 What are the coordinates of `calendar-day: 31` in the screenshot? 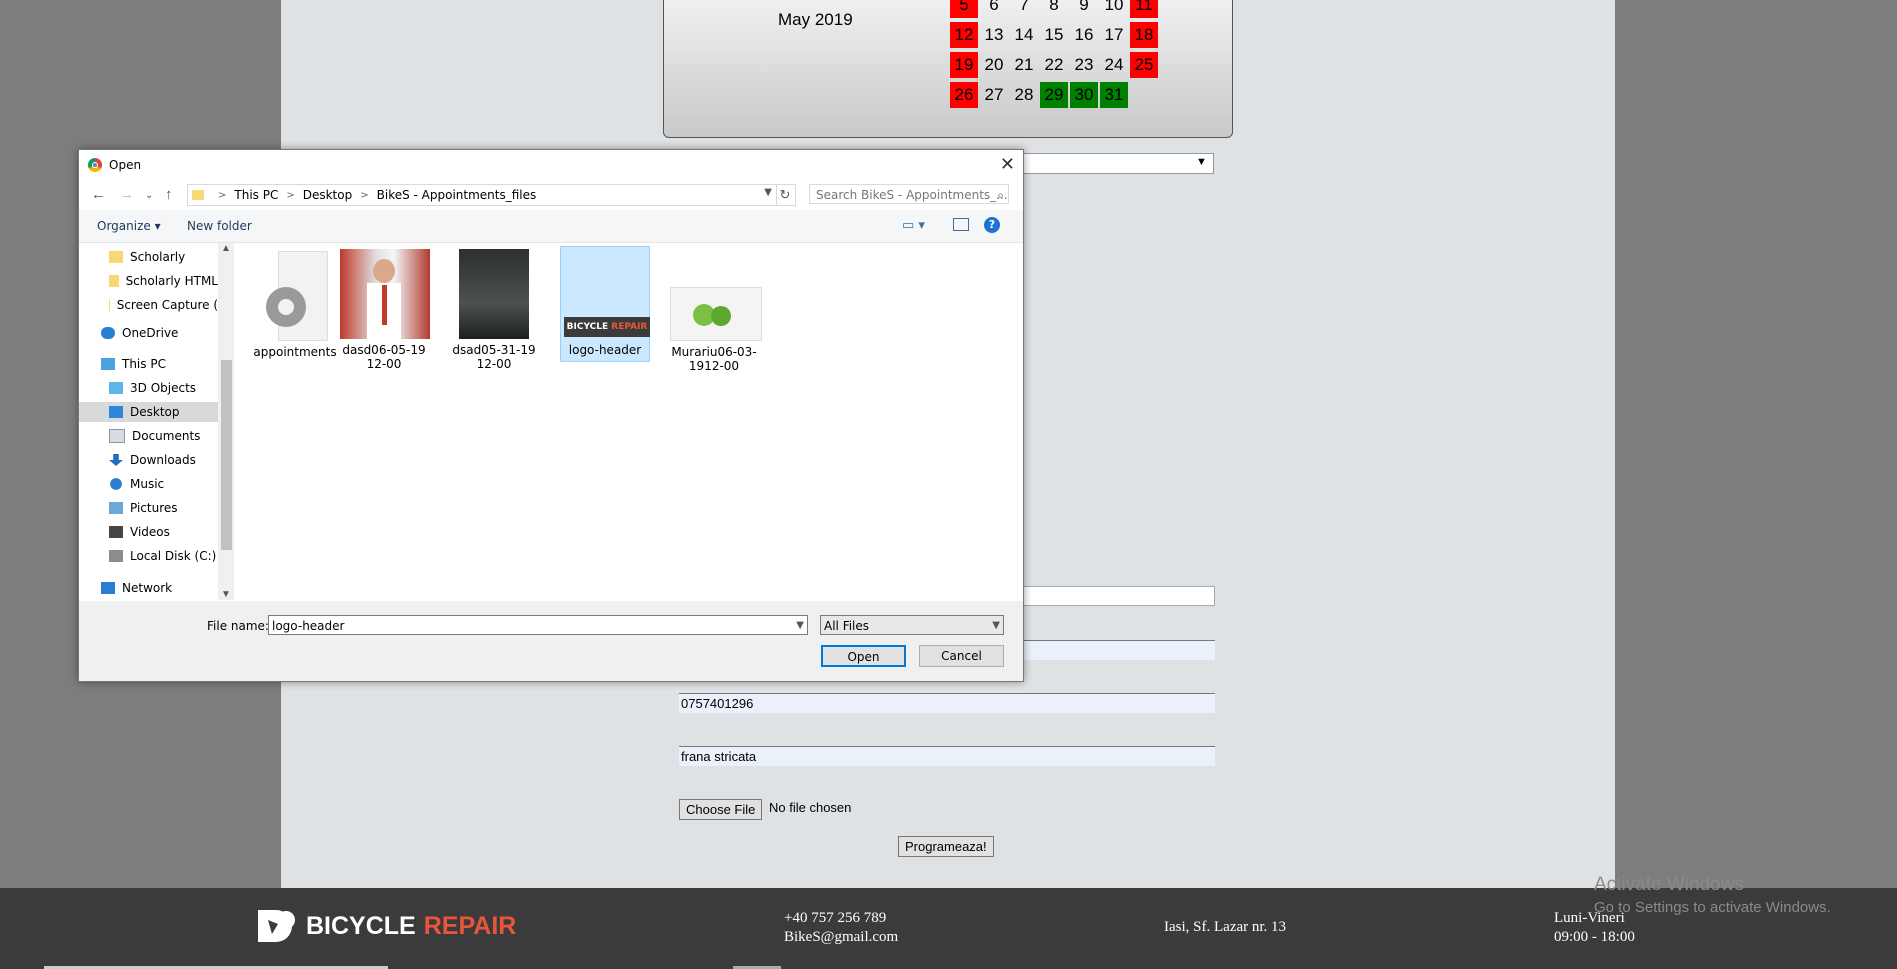 It's located at (1114, 95).